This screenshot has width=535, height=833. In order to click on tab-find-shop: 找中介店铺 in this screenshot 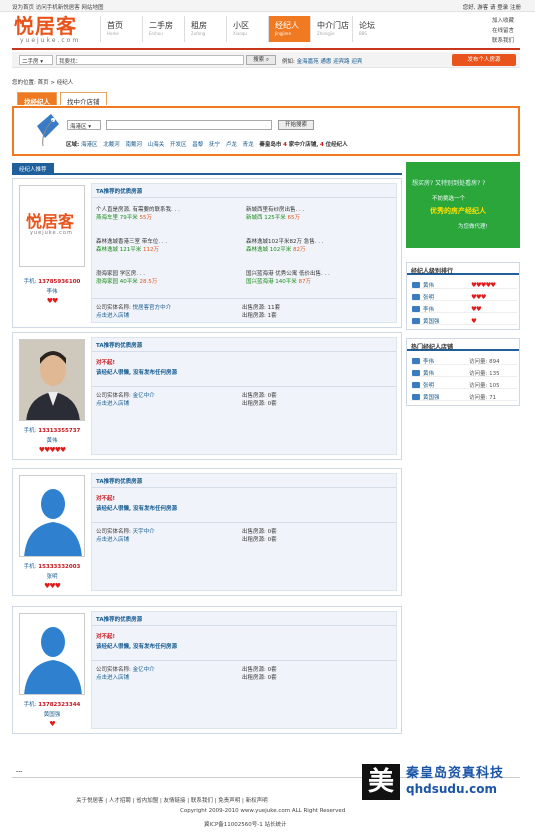, I will do `click(83, 99)`.